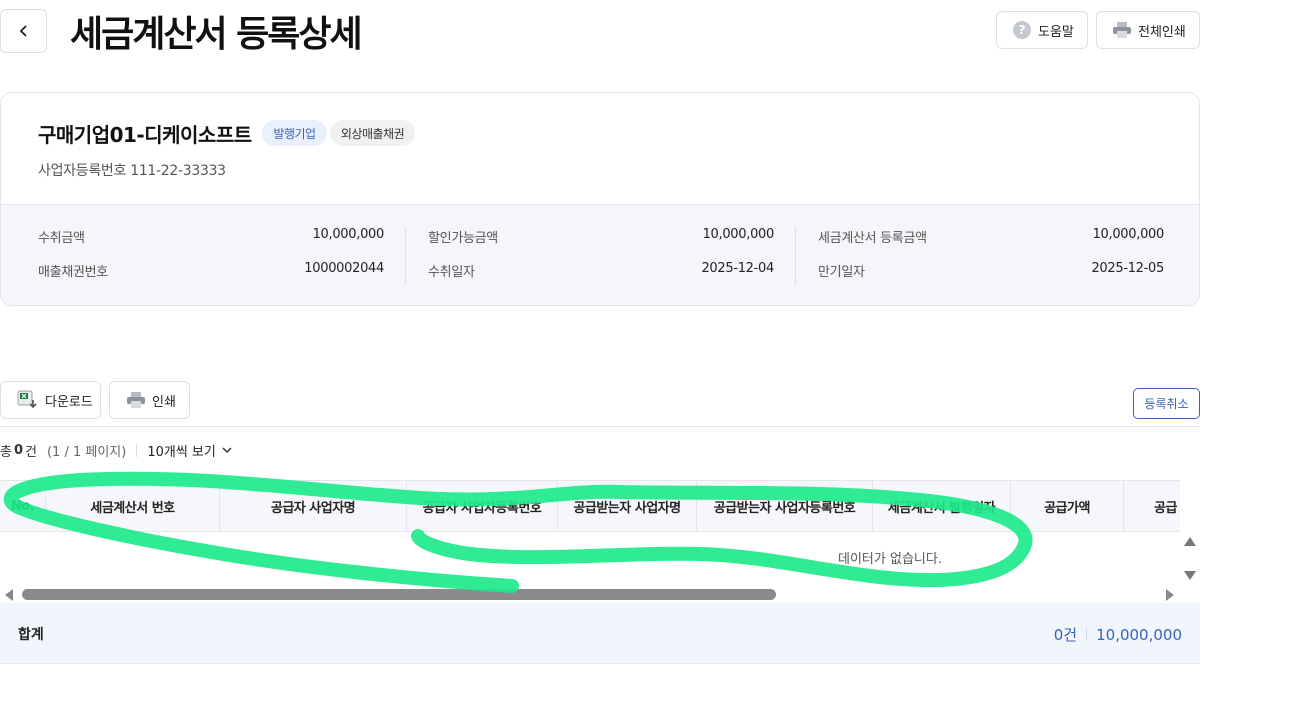 The width and height of the screenshot is (1307, 705). I want to click on page-indicator: (1 / 1 페이지), so click(86, 452).